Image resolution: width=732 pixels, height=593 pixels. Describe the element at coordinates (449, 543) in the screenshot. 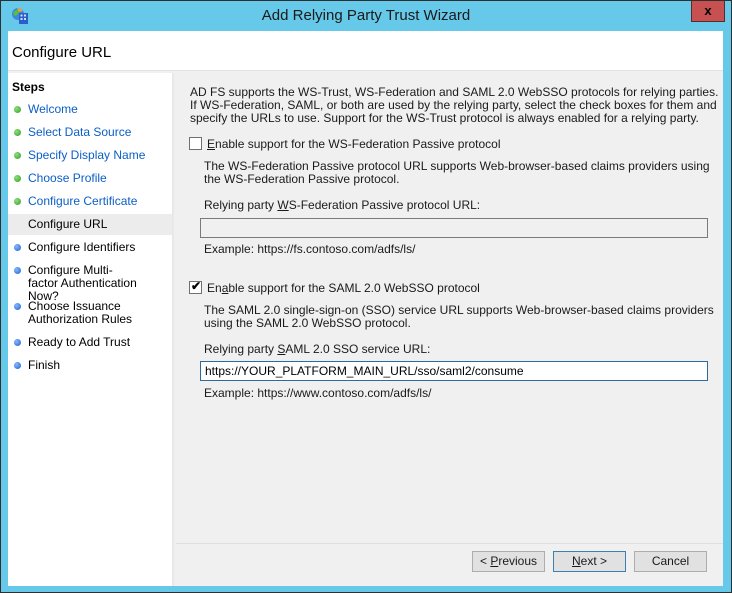

I see `footer-divider` at that location.